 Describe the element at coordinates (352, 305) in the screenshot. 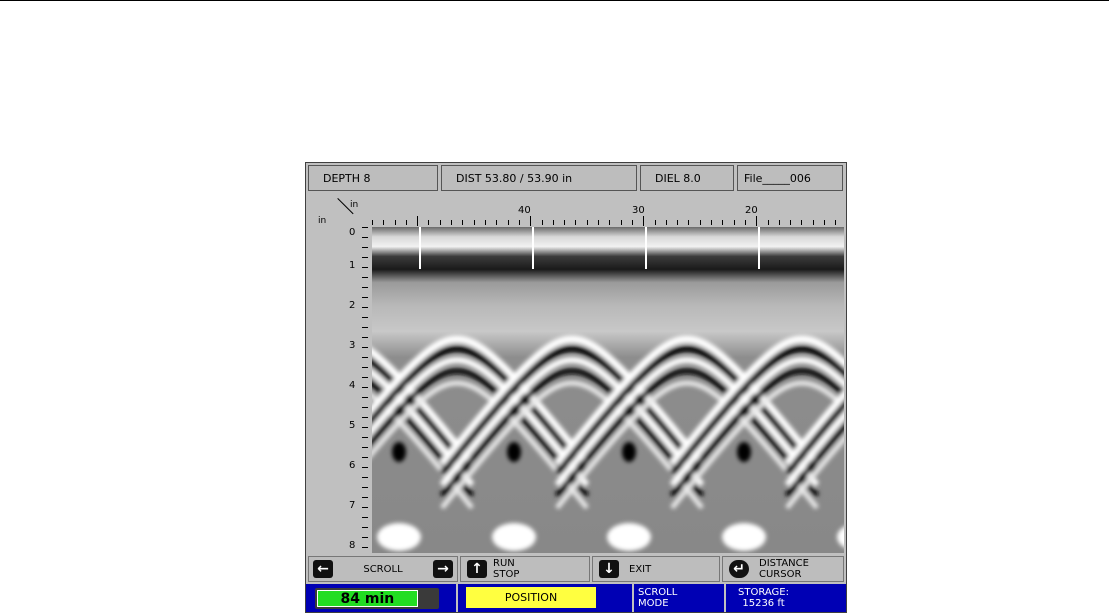

I see `y-tick-label: 2` at that location.